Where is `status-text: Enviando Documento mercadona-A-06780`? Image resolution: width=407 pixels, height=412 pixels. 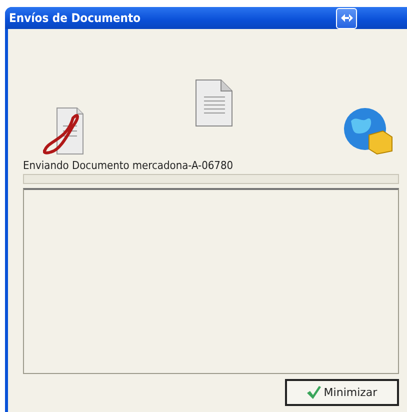
status-text: Enviando Documento mercadona-A-06780 is located at coordinates (128, 165).